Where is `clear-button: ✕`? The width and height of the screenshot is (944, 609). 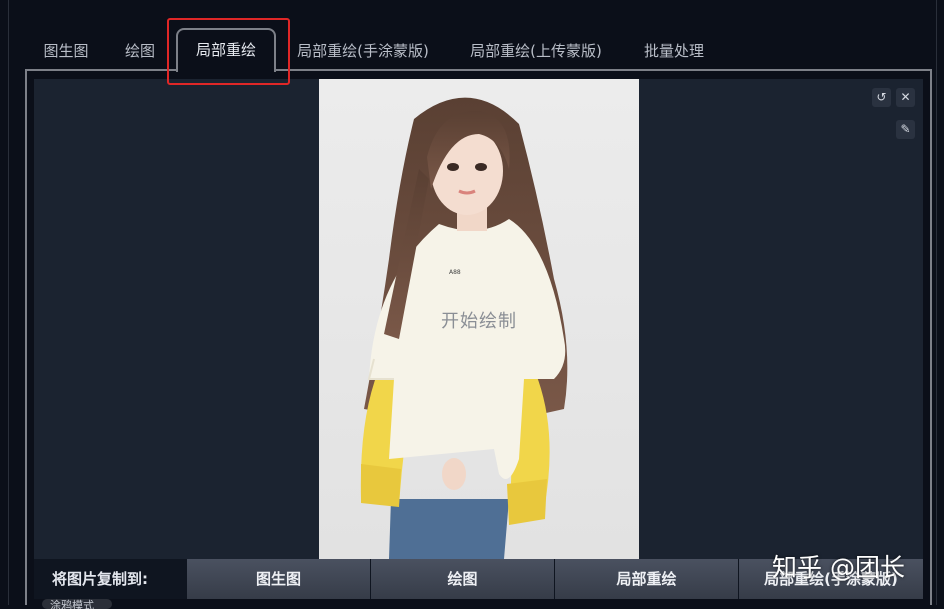 clear-button: ✕ is located at coordinates (905, 97).